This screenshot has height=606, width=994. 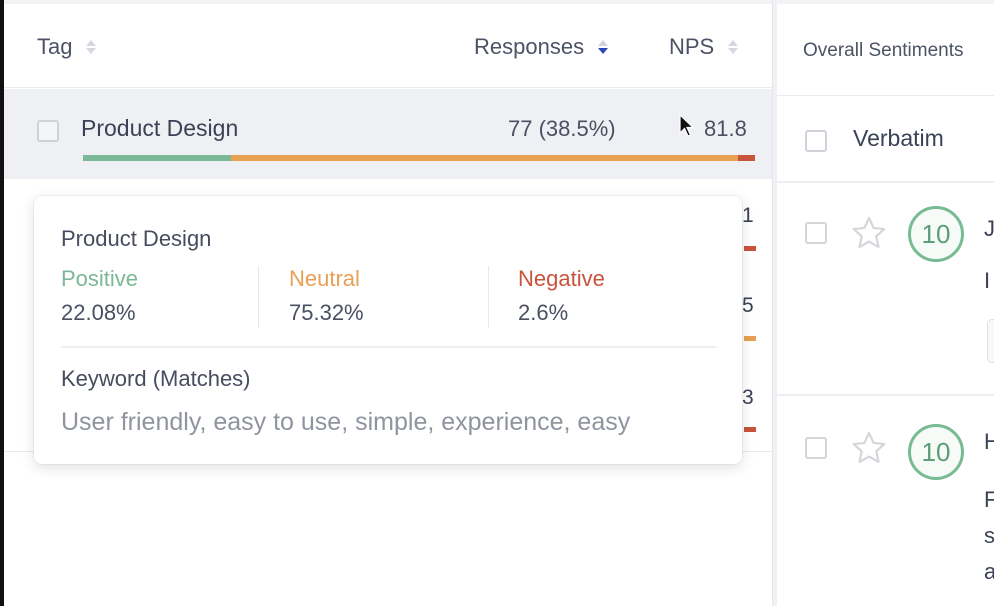 What do you see at coordinates (561, 298) in the screenshot?
I see `tooltip-negative: Negative 2.6%` at bounding box center [561, 298].